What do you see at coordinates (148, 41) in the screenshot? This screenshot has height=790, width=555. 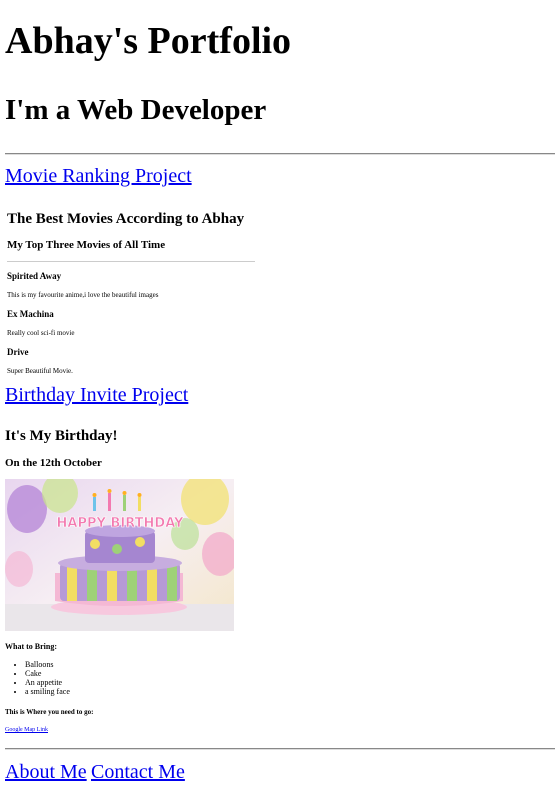 I see `page-title: Abhay's Portfolio` at bounding box center [148, 41].